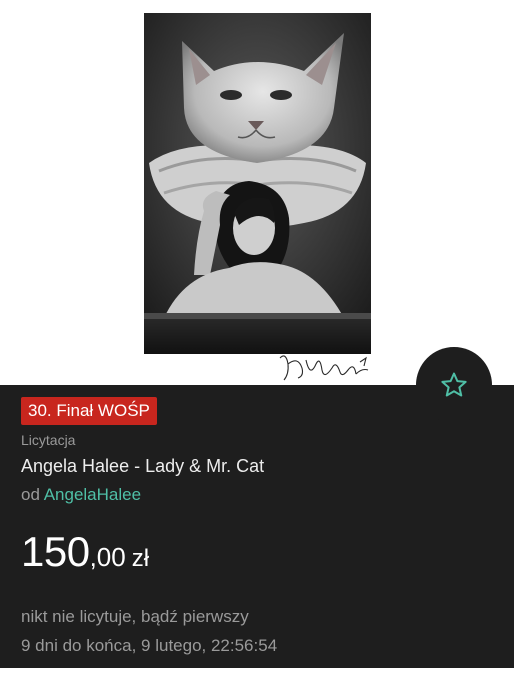 This screenshot has height=680, width=514. I want to click on favorite-button, so click(454, 385).